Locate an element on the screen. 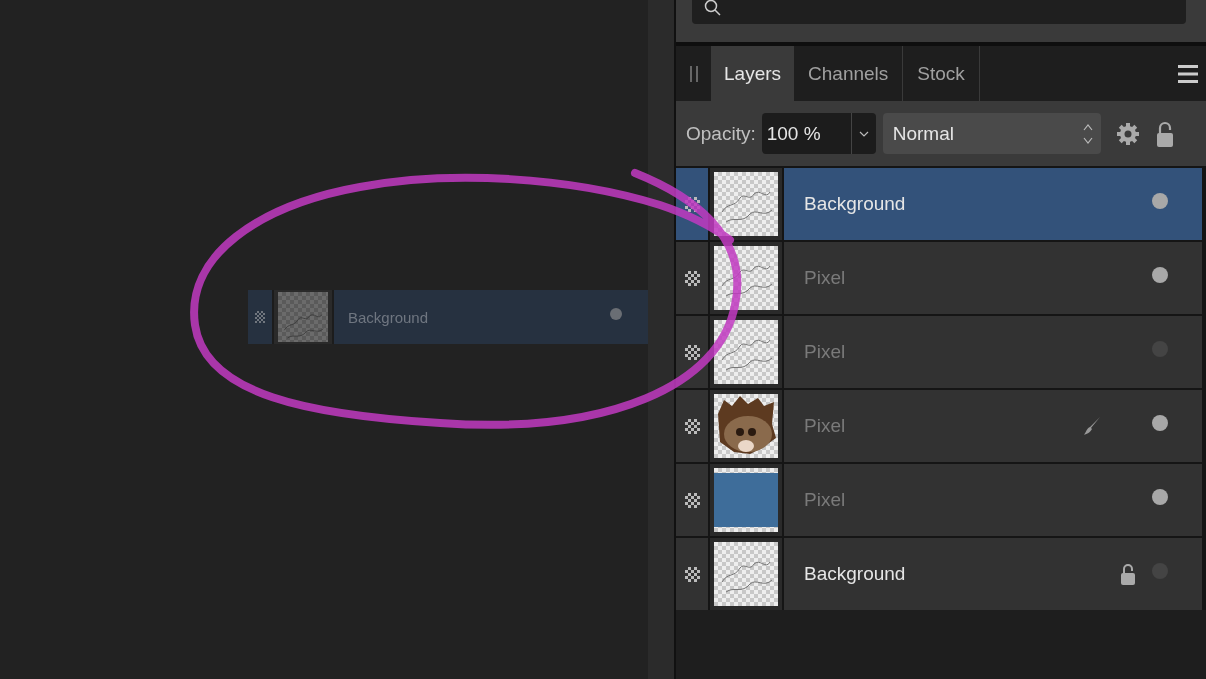  search-field is located at coordinates (939, 12).